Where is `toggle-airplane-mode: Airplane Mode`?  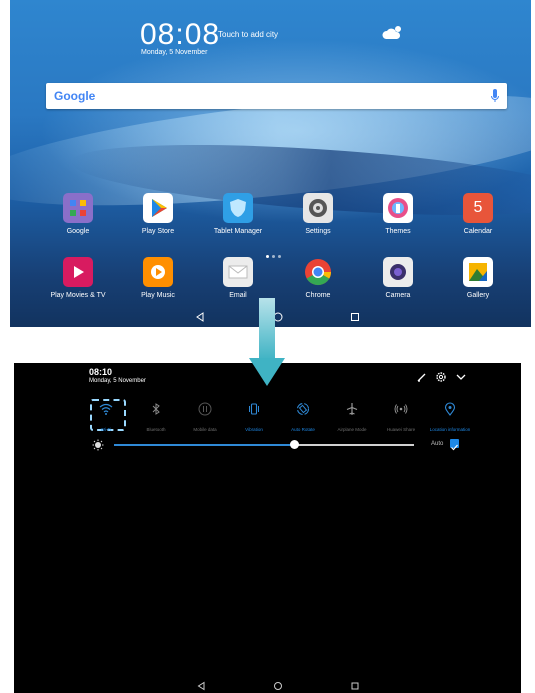
toggle-airplane-mode: Airplane Mode is located at coordinates (352, 417).